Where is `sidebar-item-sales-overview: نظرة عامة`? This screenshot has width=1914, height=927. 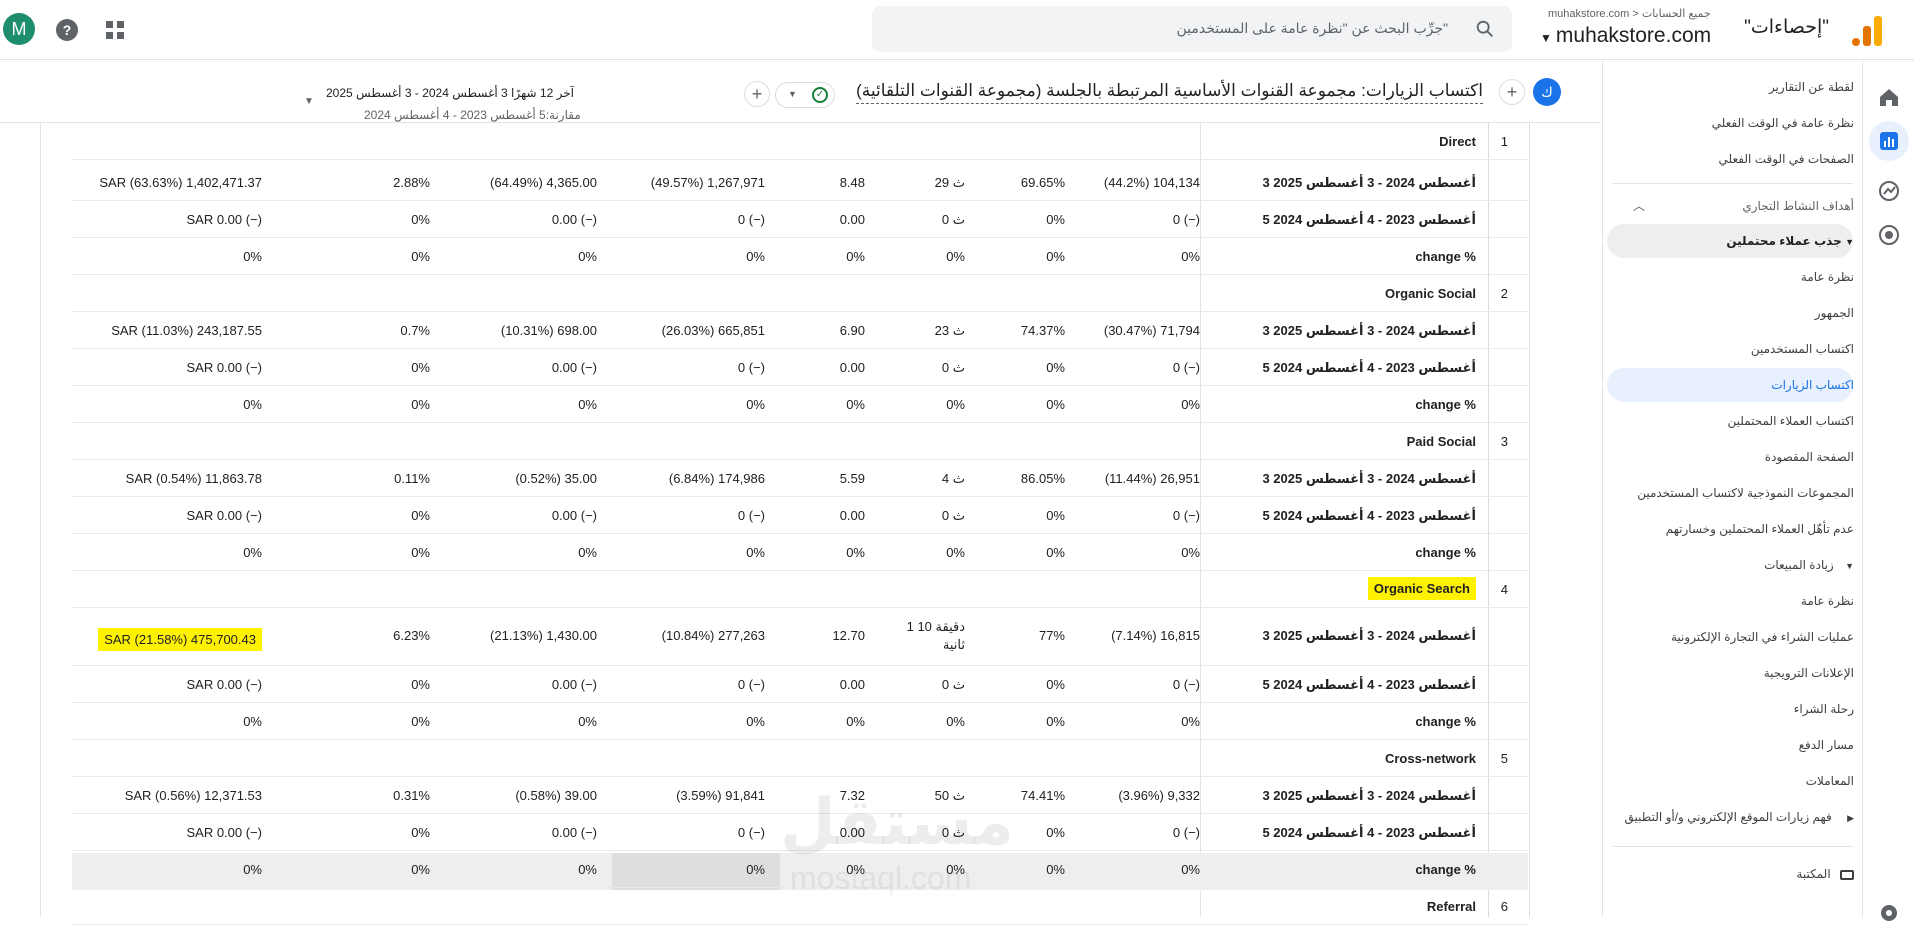 sidebar-item-sales-overview: نظرة عامة is located at coordinates (1827, 601).